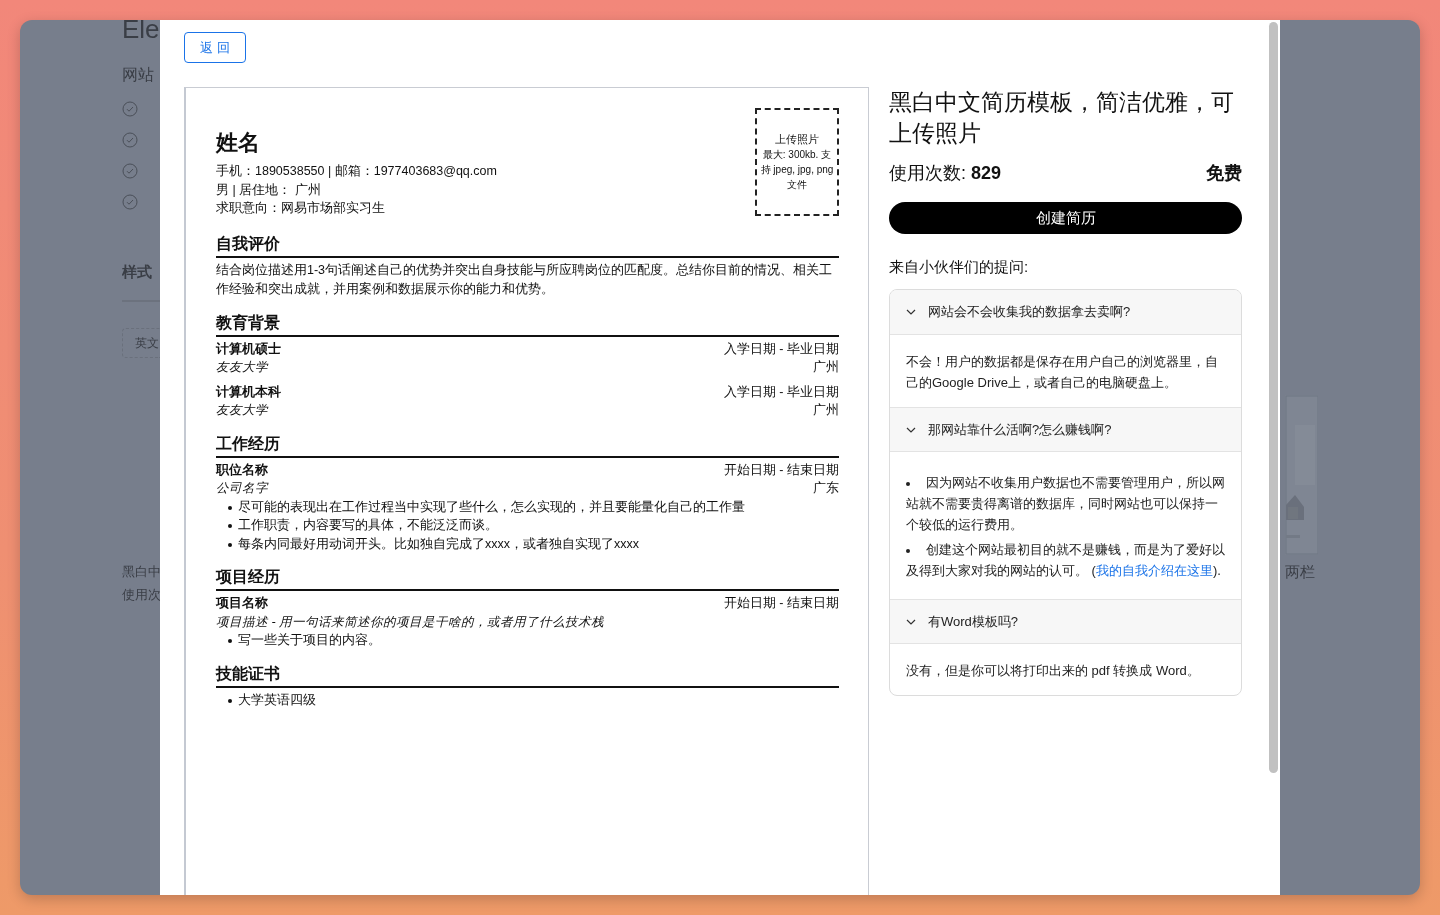 The image size is (1440, 915). I want to click on template-title: 黑白中文简历模板，简洁优雅，可上传照片, so click(1062, 118).